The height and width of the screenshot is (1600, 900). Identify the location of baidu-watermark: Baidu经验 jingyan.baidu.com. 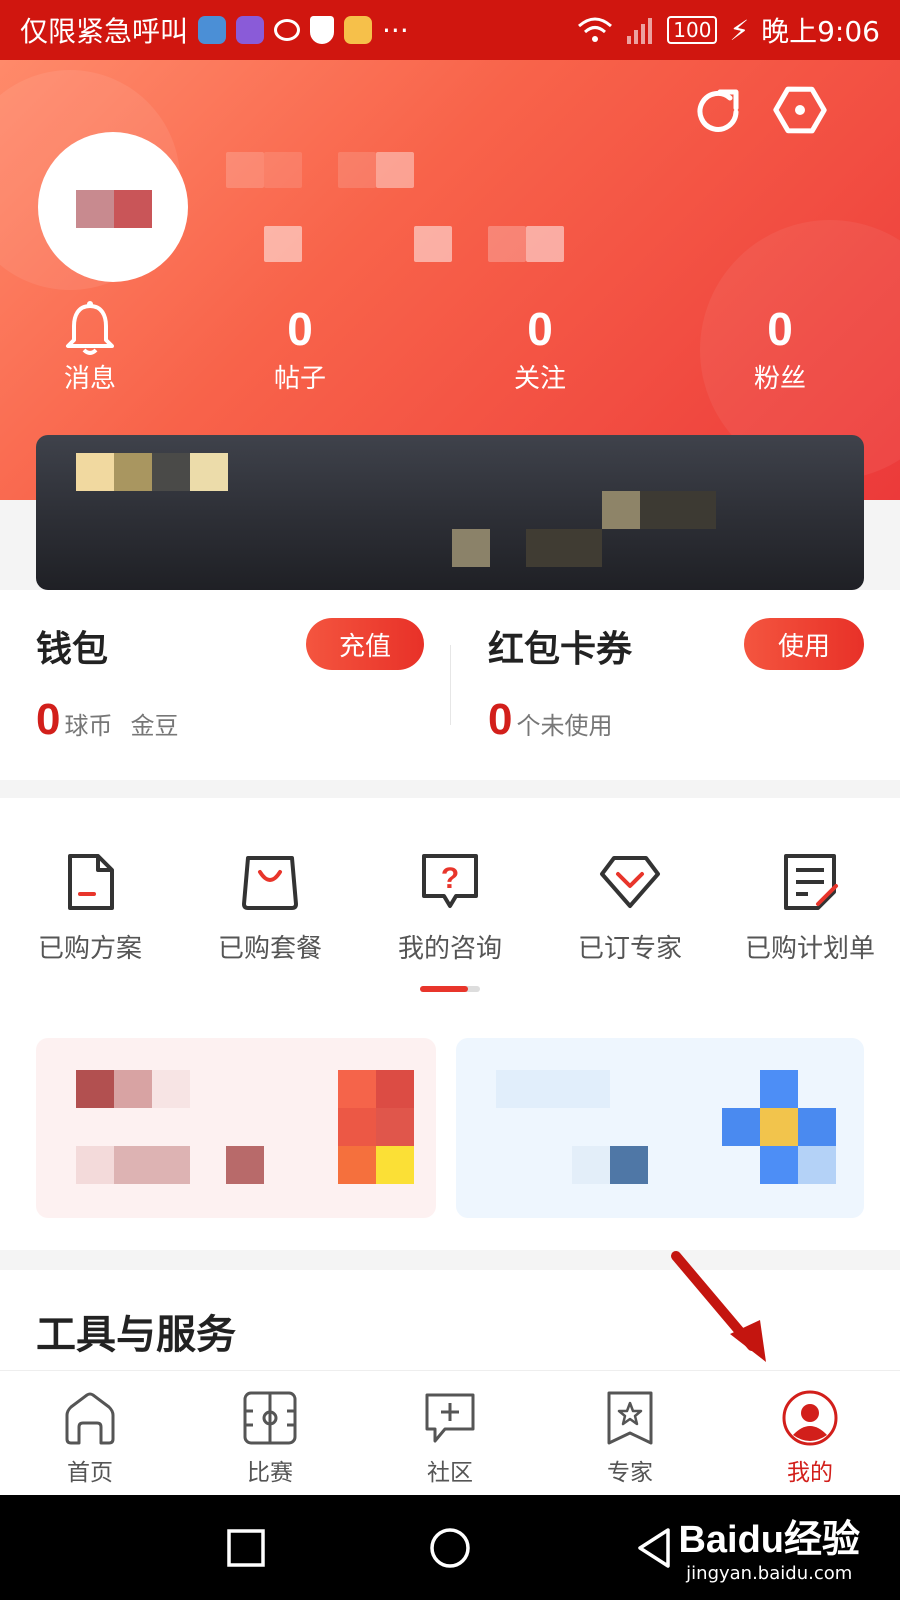
(769, 1546).